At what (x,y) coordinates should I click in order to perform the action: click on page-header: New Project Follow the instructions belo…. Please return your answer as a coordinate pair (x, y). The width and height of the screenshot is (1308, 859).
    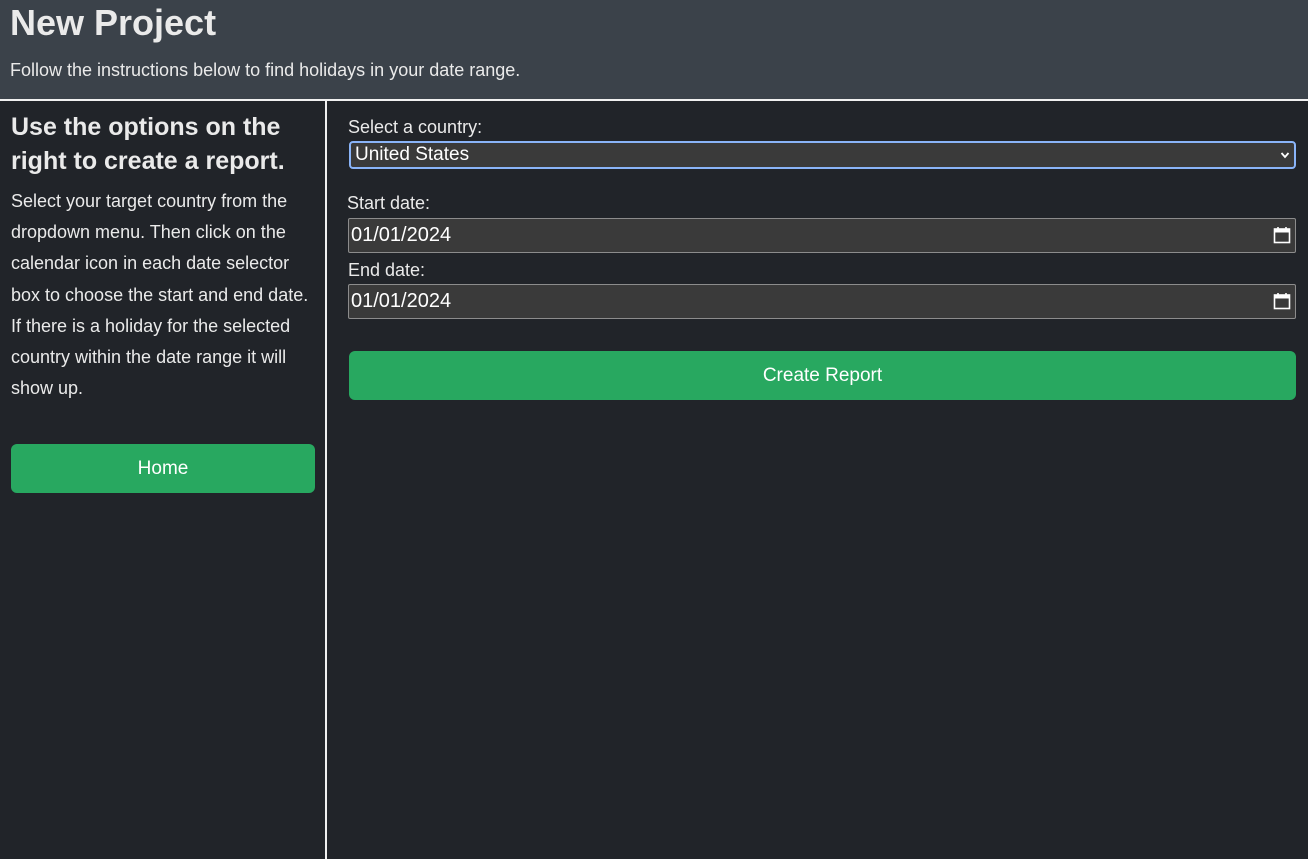
    Looking at the image, I should click on (654, 50).